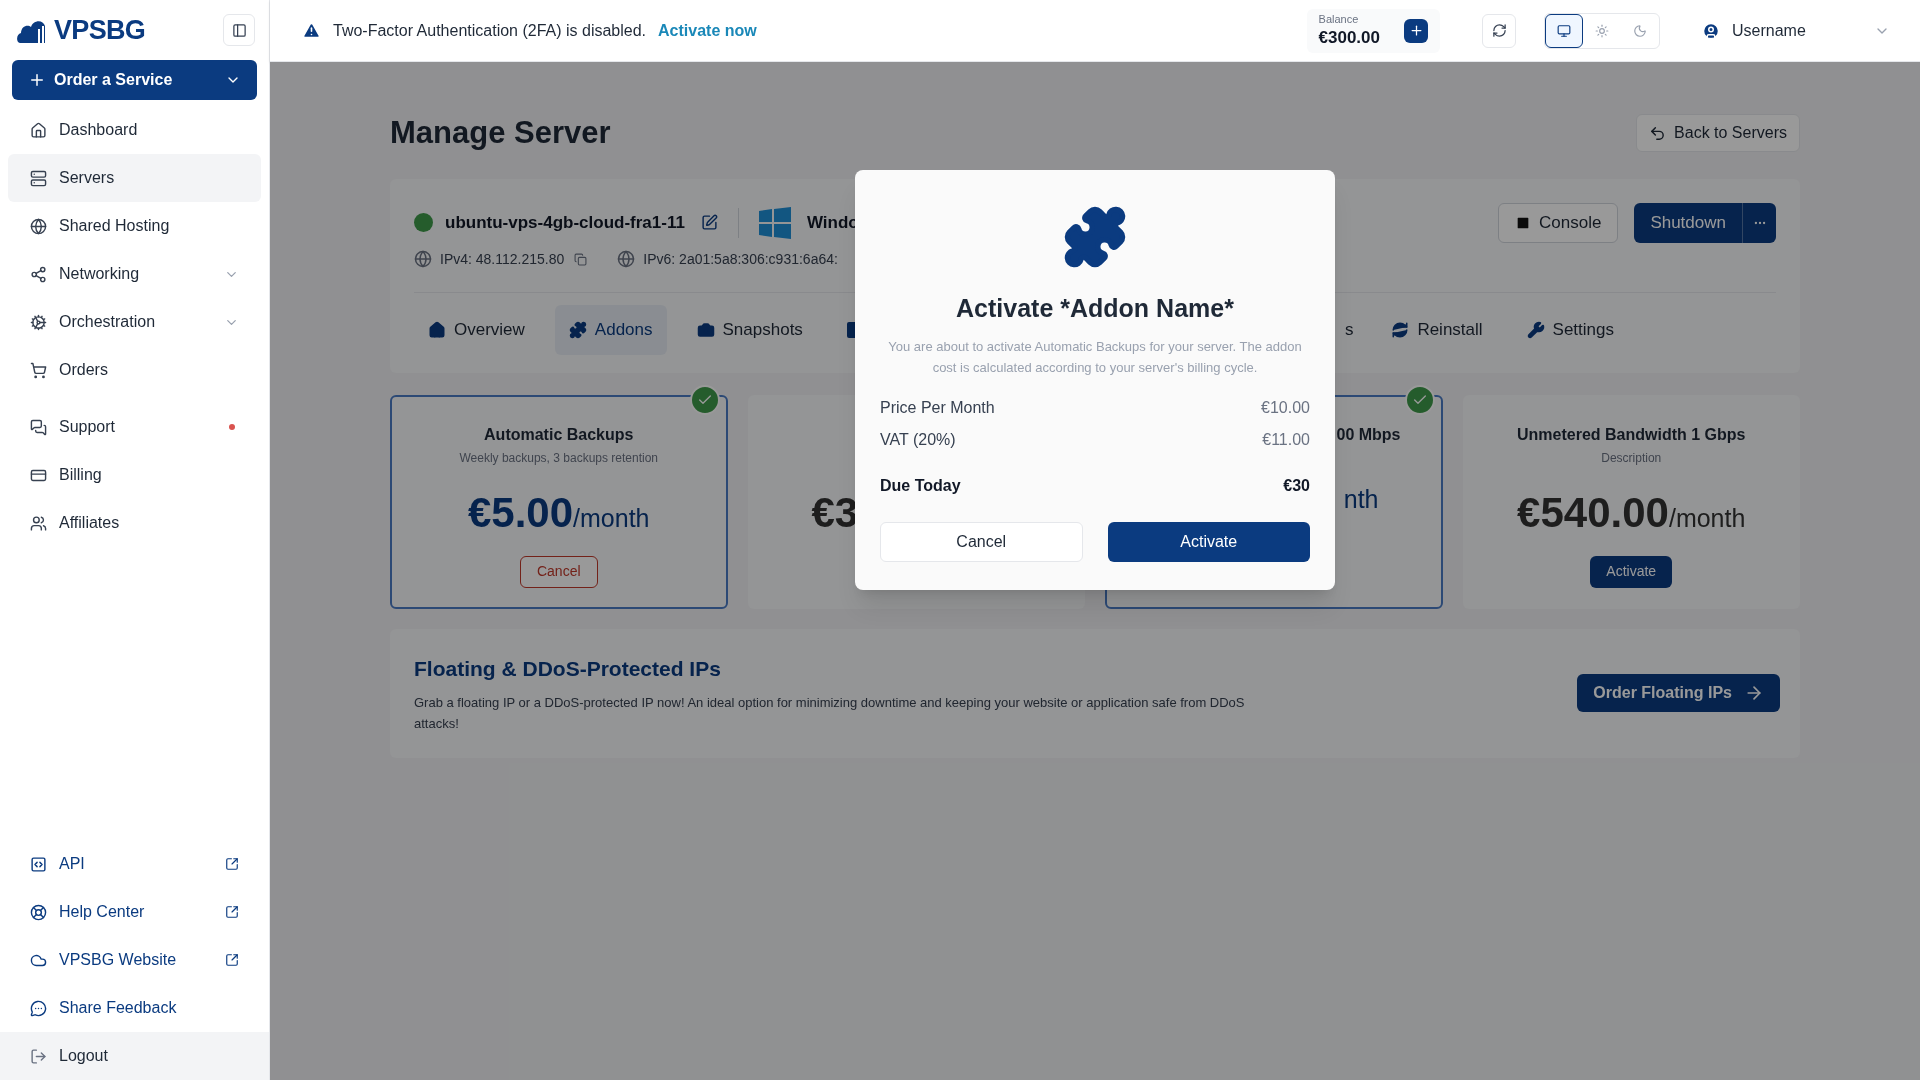 The width and height of the screenshot is (1920, 1080). Describe the element at coordinates (1631, 434) in the screenshot. I see `addon-title: Unmetered Bandwidth 1 Gbps` at that location.